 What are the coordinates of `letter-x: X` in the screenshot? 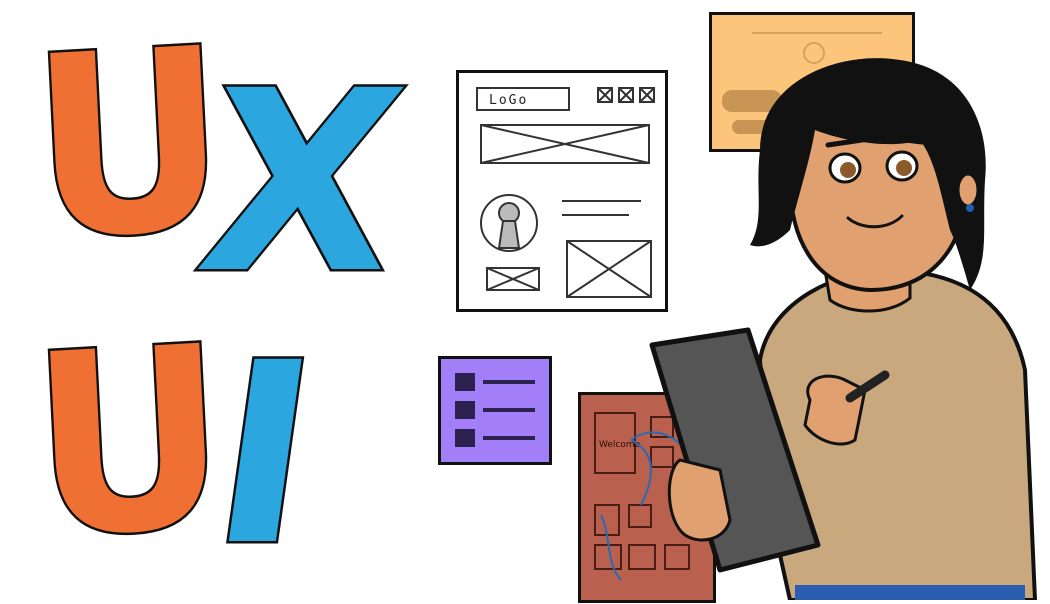 It's located at (301, 183).